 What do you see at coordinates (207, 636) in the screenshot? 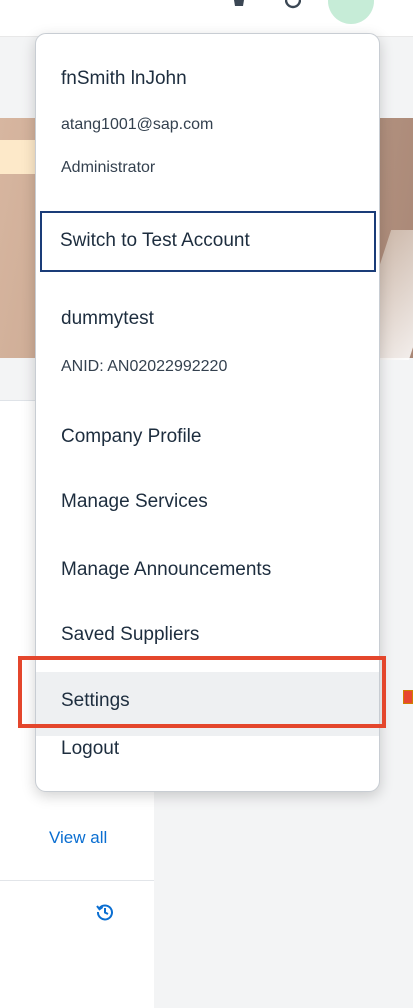
I see `menu-item-saved-suppliers: Saved Suppliers` at bounding box center [207, 636].